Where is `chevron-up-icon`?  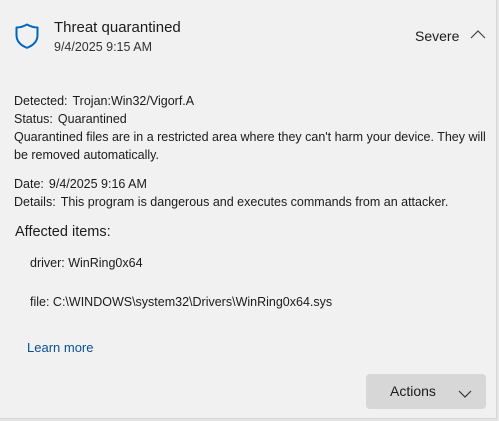
chevron-up-icon is located at coordinates (478, 35).